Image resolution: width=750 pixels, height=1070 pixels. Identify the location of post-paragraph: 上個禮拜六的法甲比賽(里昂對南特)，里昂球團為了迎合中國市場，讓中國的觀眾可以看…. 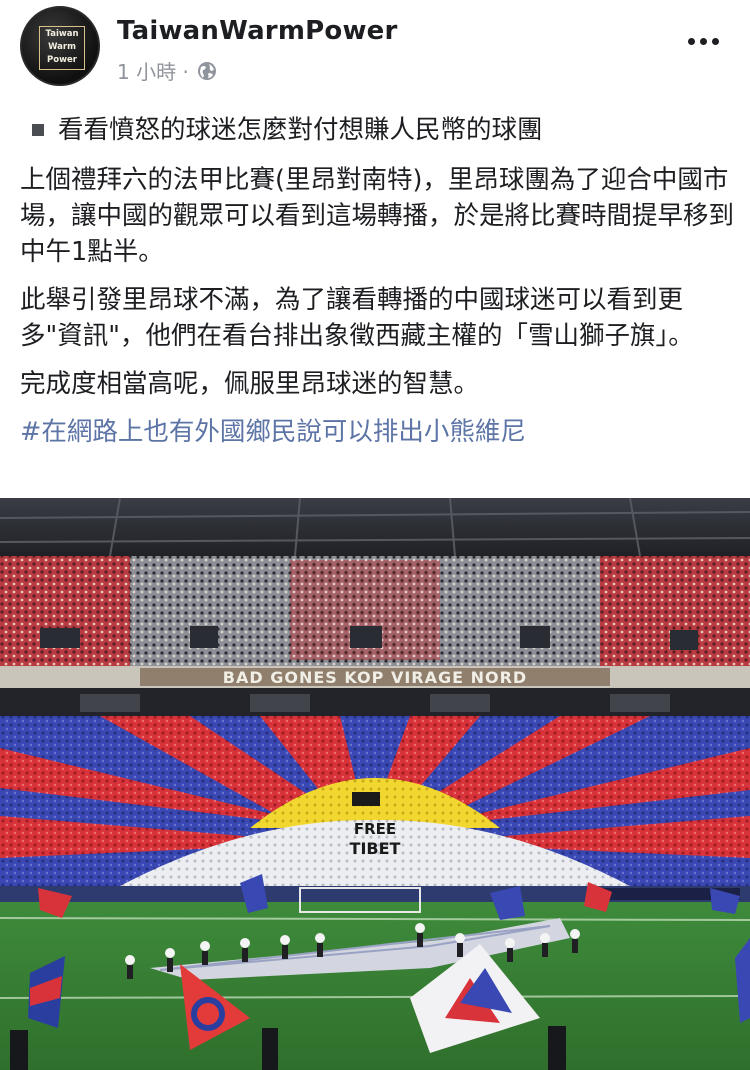
(377, 216).